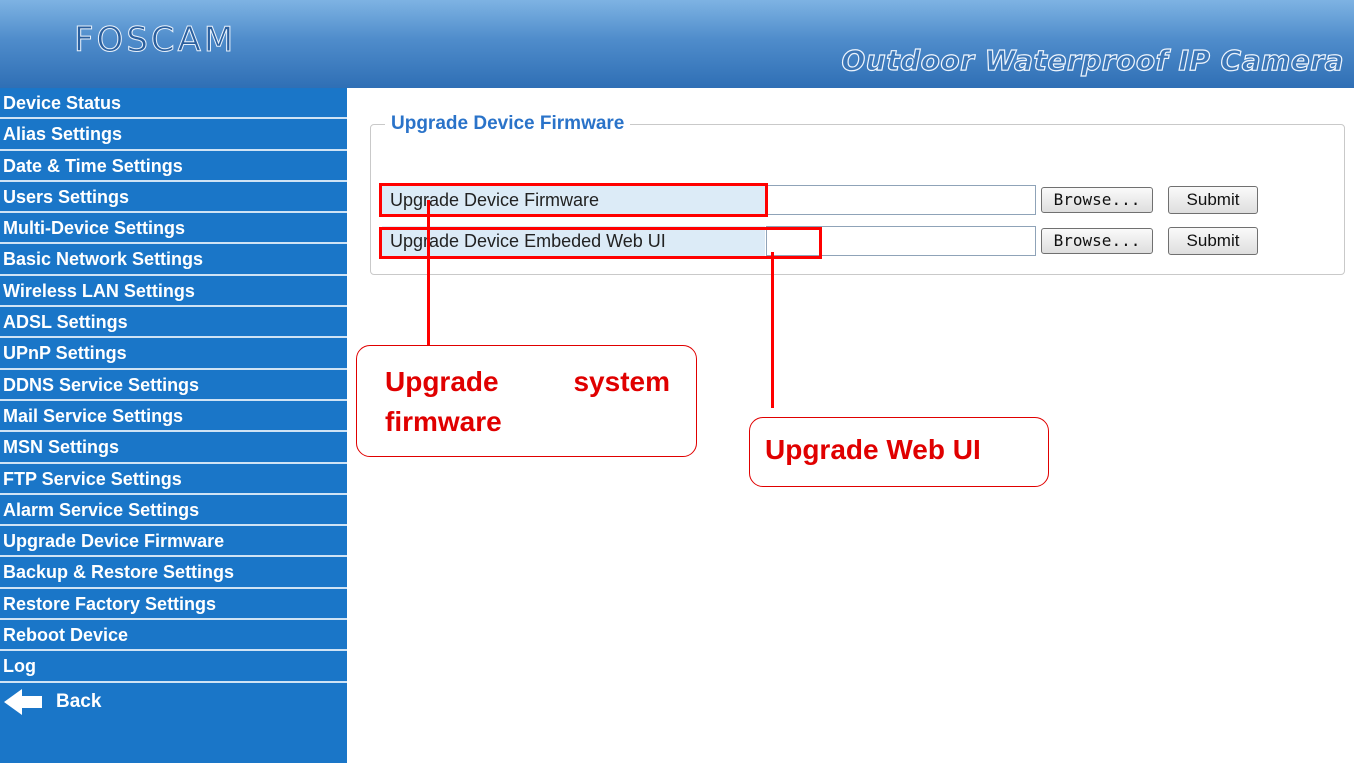 The width and height of the screenshot is (1354, 763). I want to click on system-firmware-callout-text: Upgrade system firmware, so click(527, 401).